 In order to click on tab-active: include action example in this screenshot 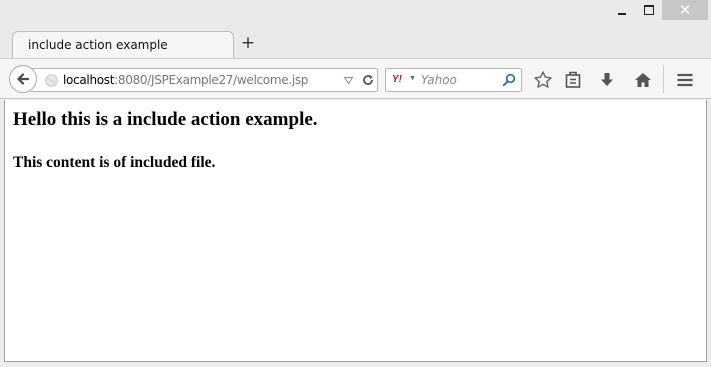, I will do `click(123, 45)`.